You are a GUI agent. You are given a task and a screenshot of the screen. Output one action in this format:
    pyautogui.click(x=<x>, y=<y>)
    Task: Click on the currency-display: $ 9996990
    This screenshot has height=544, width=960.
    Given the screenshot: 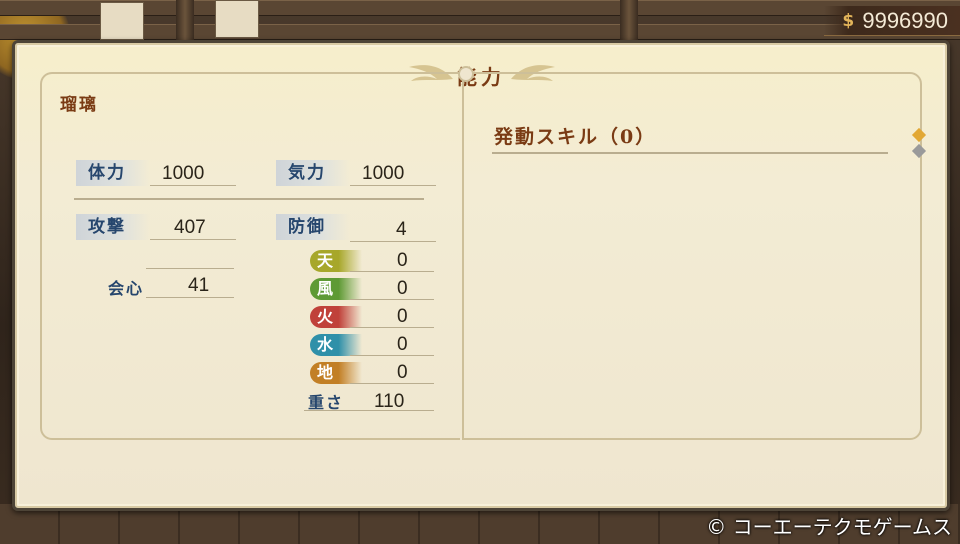 What is the action you would take?
    pyautogui.click(x=892, y=21)
    